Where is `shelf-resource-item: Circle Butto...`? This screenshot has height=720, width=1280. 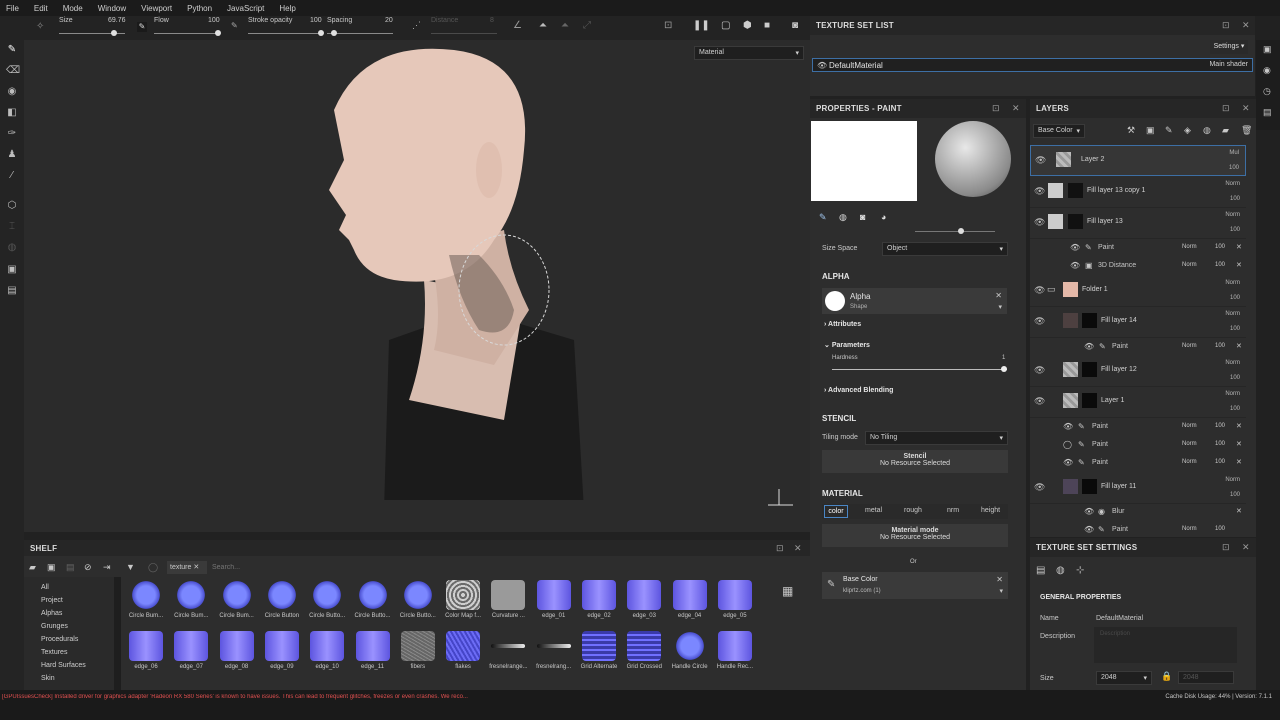
shelf-resource-item: Circle Butto... is located at coordinates (418, 599).